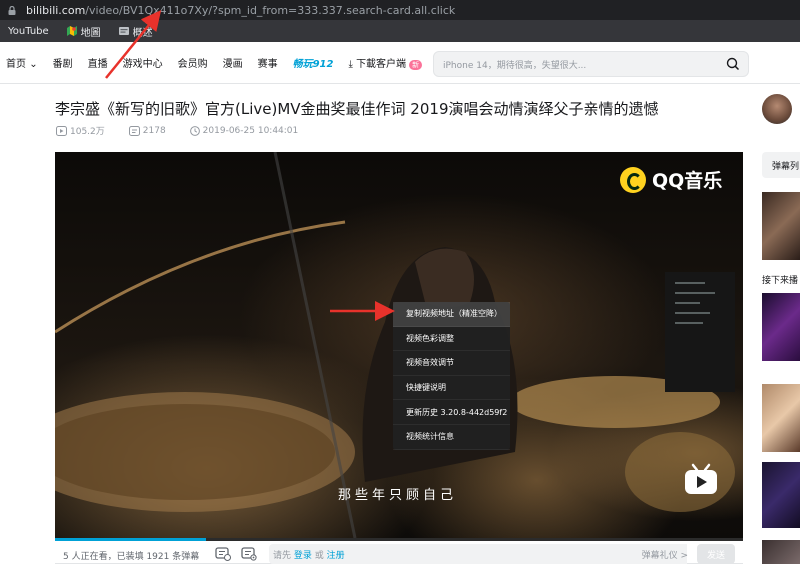  I want to click on menu-audio-adjust: 视频音效调节, so click(451, 363).